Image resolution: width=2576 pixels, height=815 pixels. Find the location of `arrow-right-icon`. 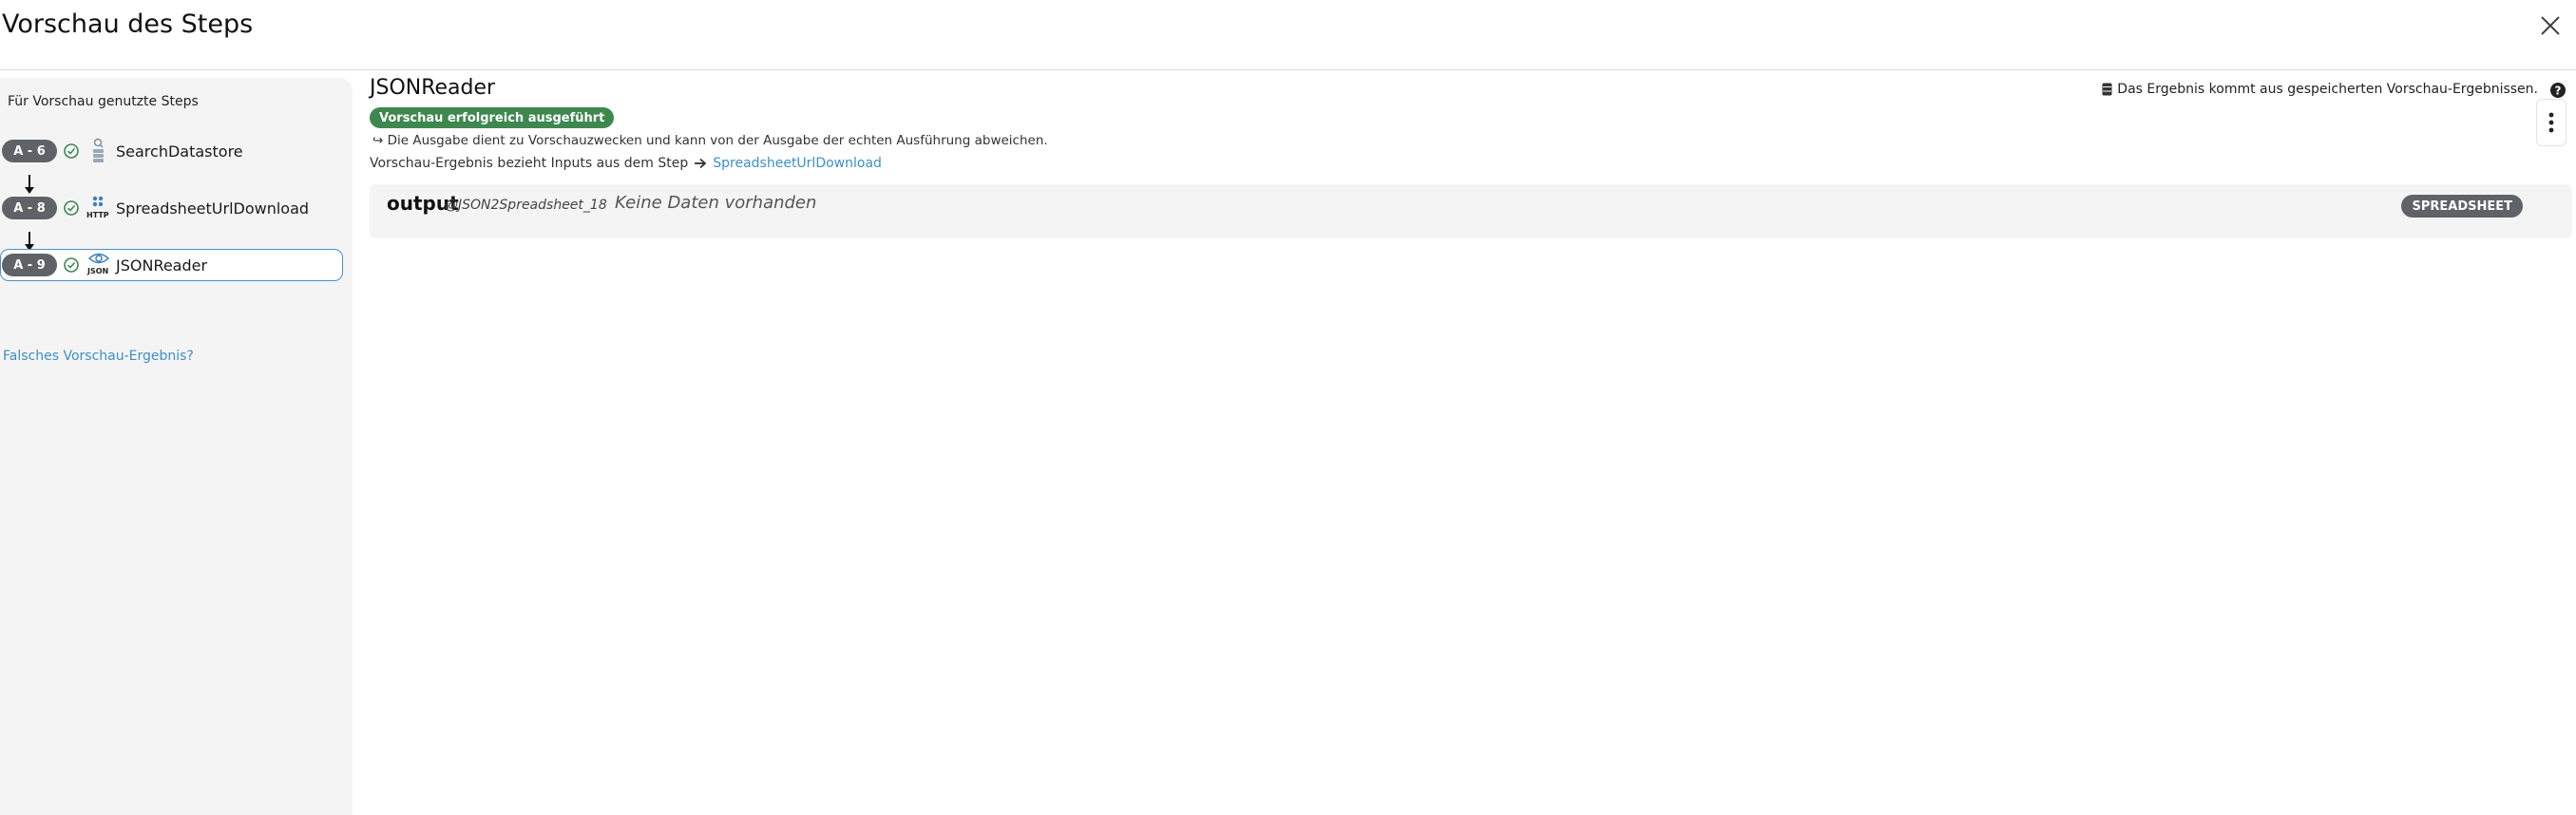

arrow-right-icon is located at coordinates (701, 163).